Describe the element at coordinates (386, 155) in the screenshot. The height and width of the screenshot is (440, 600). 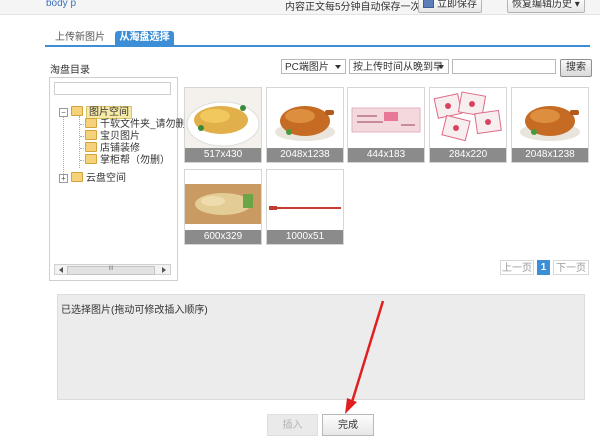
I see `image-size-label: 444x183` at that location.